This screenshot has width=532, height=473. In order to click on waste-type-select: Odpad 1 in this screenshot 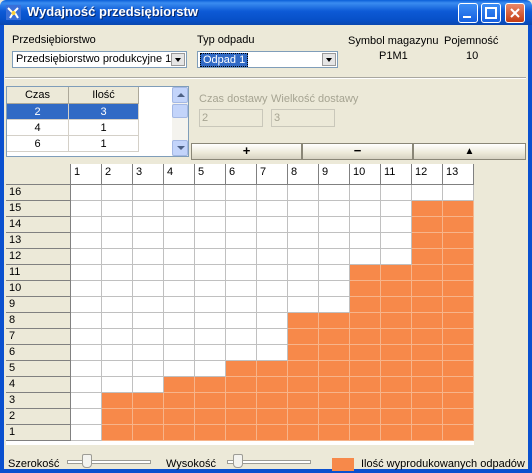, I will do `click(267, 59)`.